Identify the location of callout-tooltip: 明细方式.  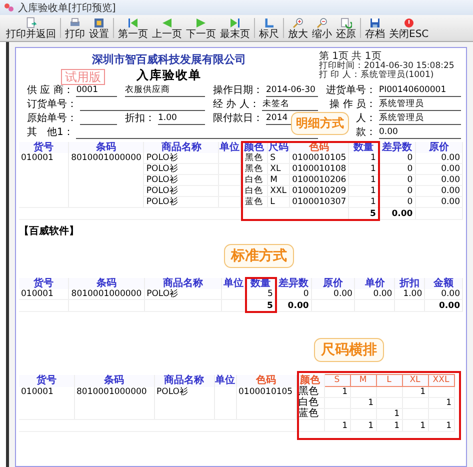
(320, 123).